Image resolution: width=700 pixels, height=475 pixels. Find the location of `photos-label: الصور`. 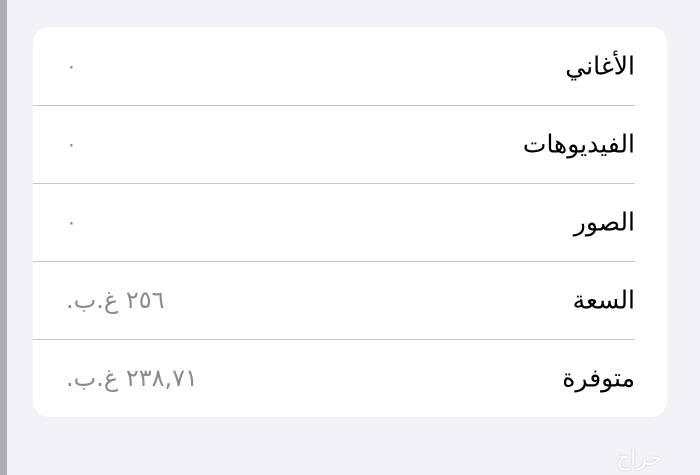

photos-label: الصور is located at coordinates (604, 222).